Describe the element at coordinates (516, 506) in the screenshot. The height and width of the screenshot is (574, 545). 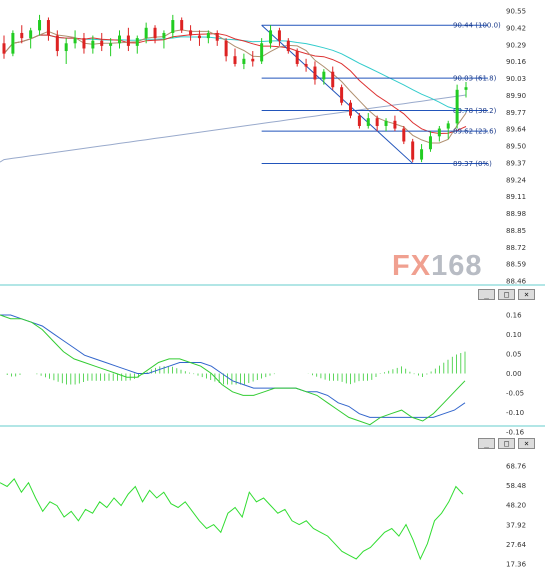
I see `rsi-tick-label: 48.20` at that location.